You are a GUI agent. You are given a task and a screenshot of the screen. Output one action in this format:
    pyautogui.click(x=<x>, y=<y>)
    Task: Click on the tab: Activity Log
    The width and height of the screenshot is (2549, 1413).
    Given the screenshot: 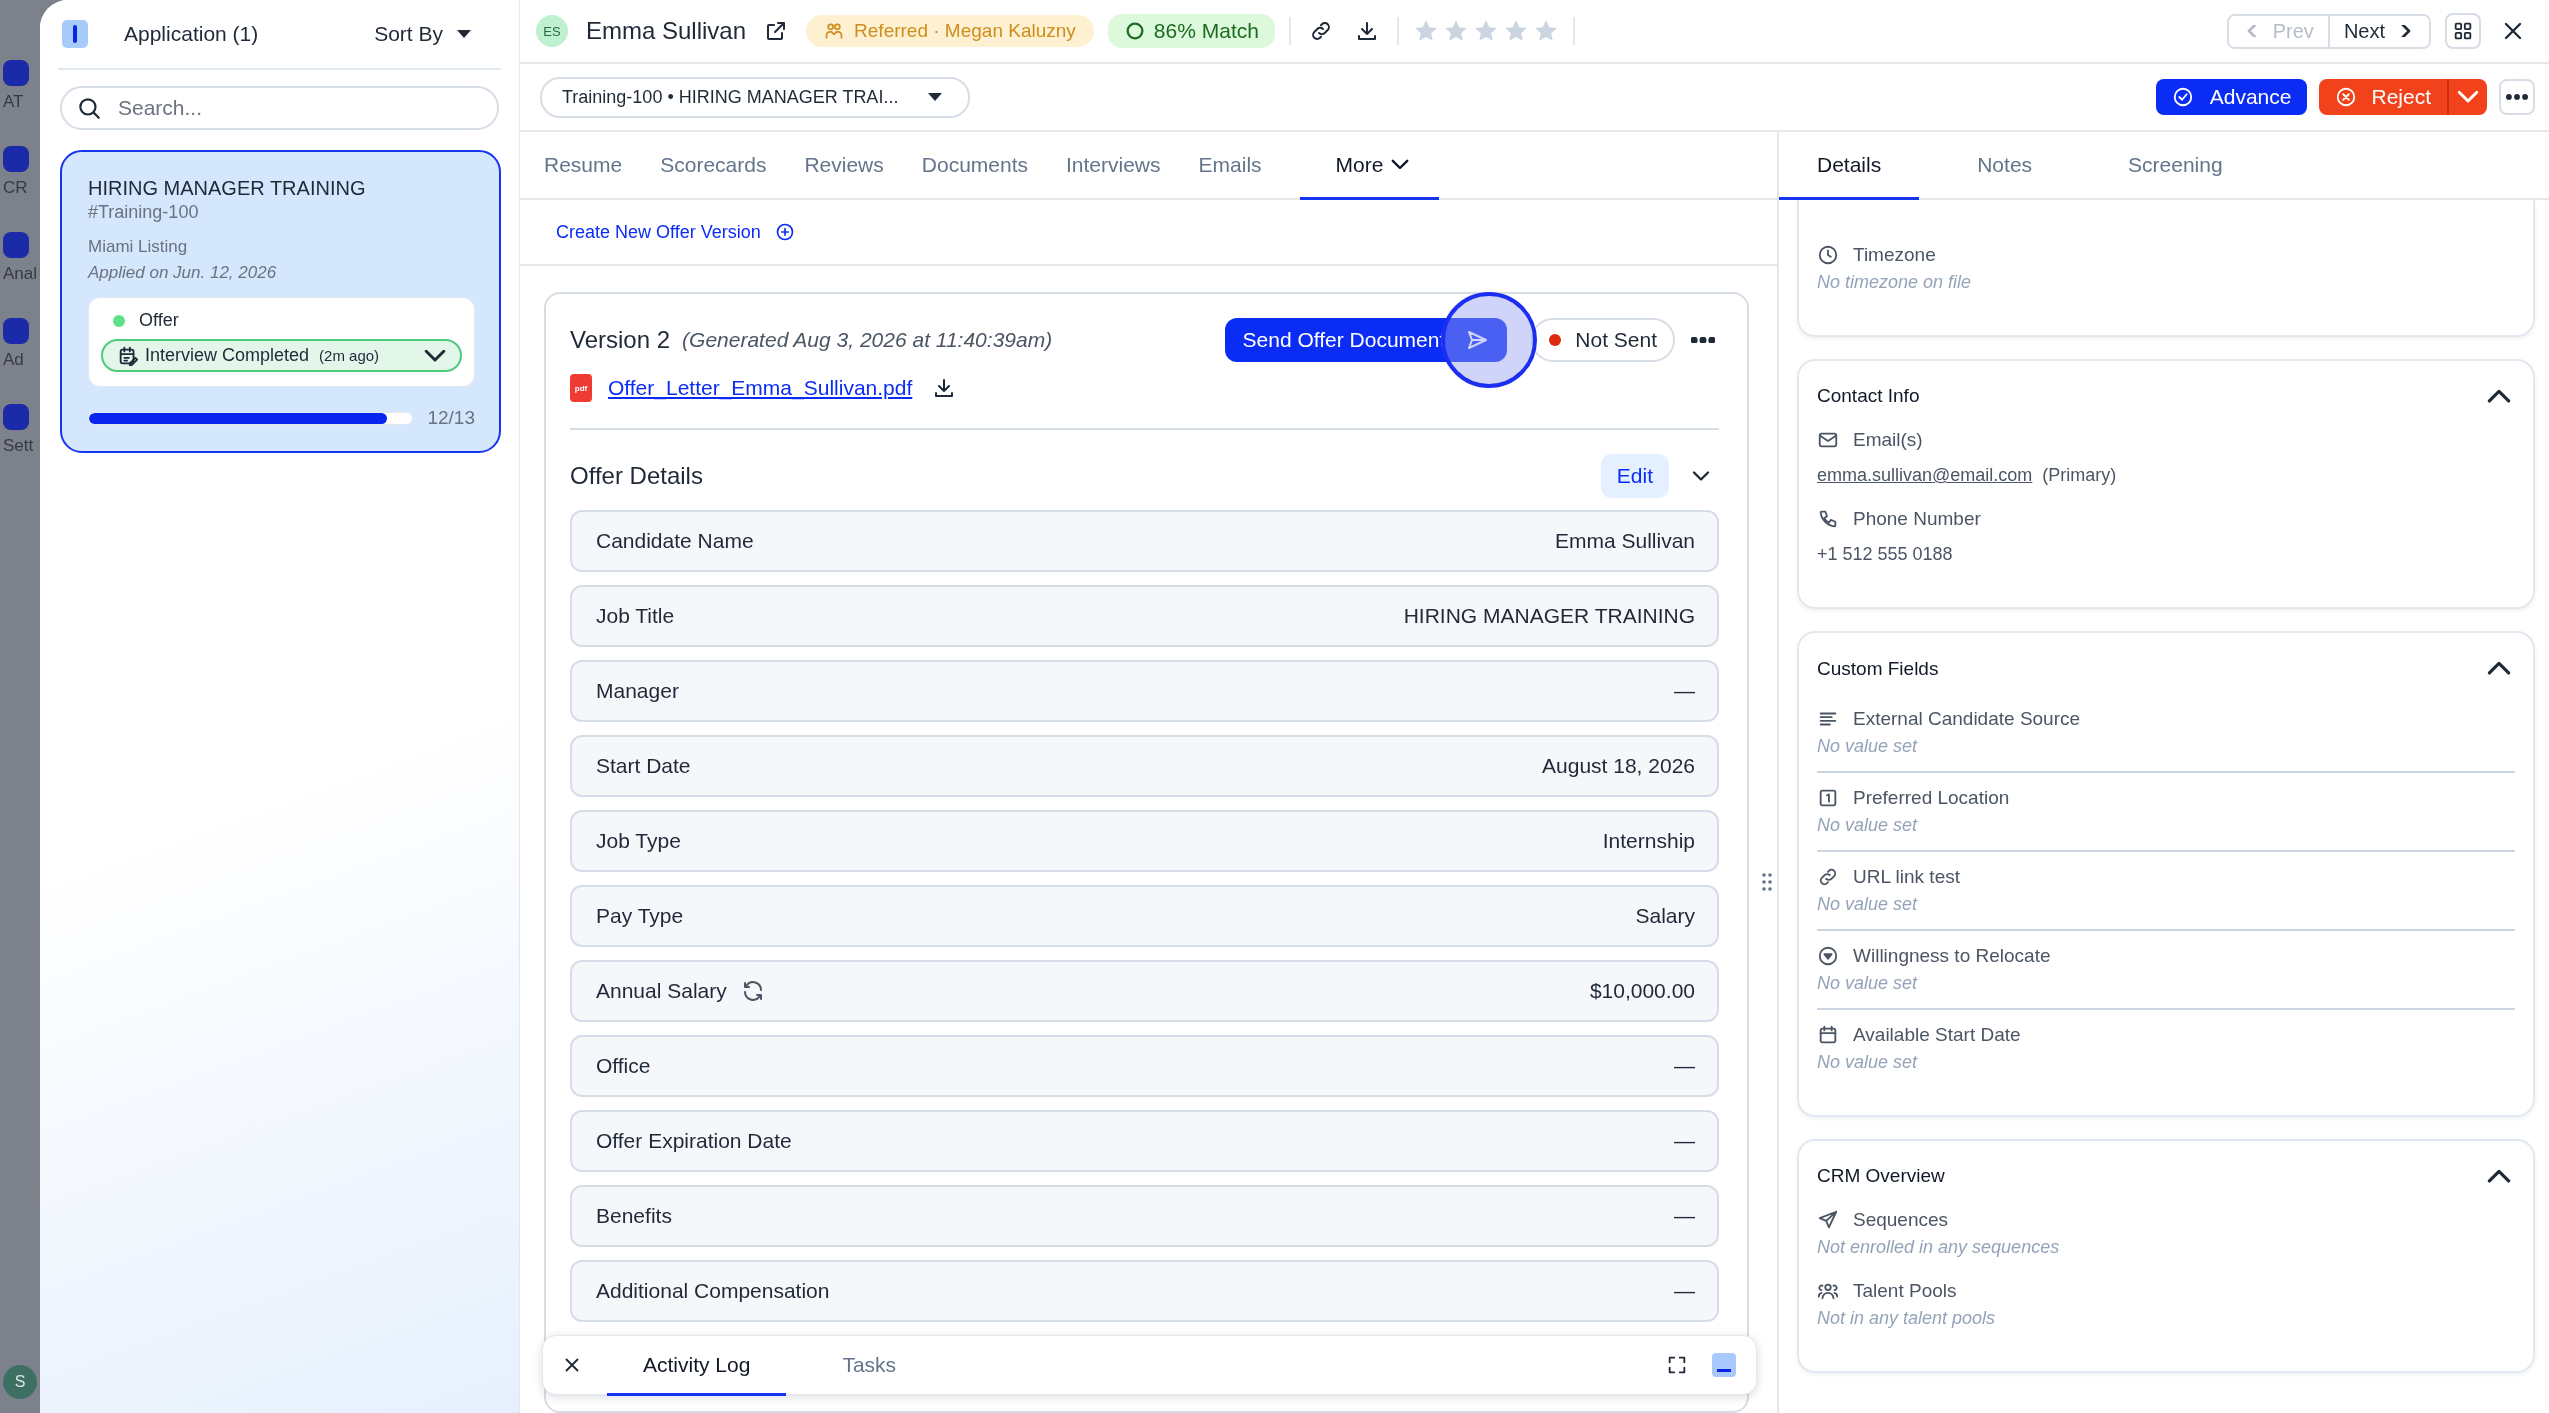 What is the action you would take?
    pyautogui.click(x=697, y=1366)
    